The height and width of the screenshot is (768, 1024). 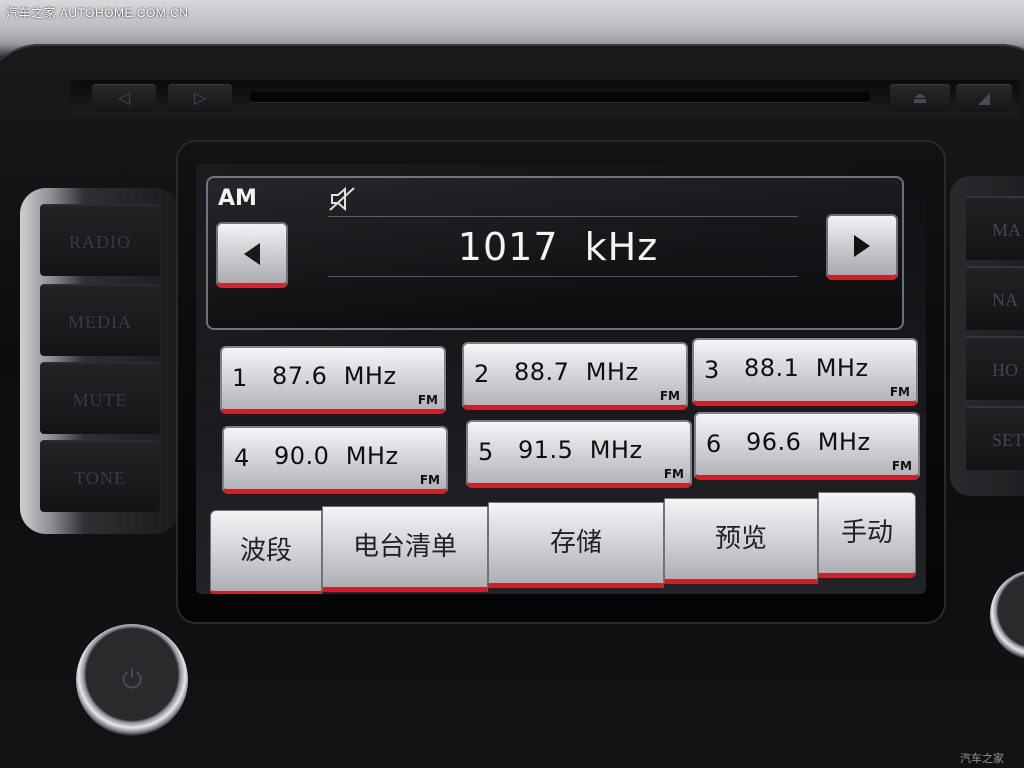 I want to click on watermark-bottom: 汽车之家, so click(x=982, y=759).